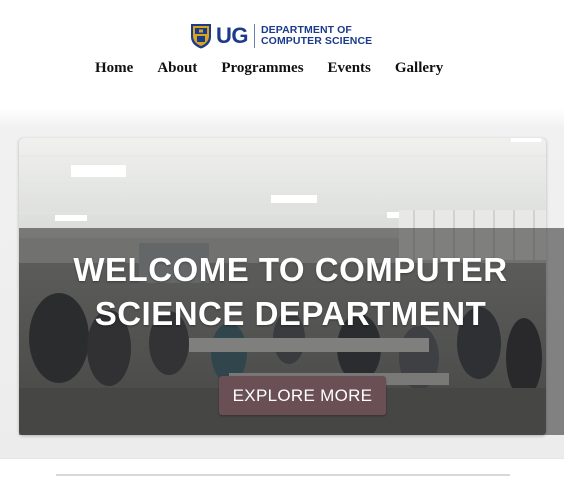  I want to click on logo-ug-text: UG, so click(232, 35).